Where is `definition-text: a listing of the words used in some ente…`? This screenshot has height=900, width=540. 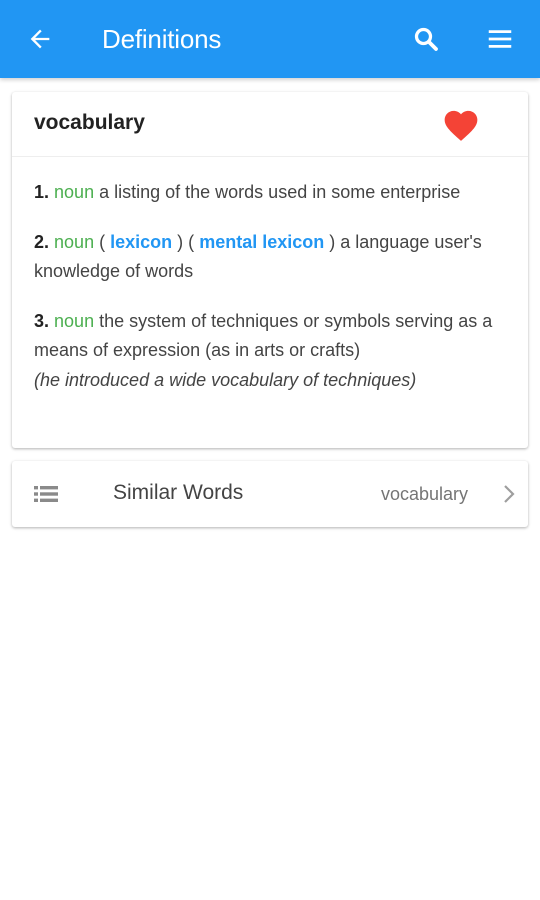 definition-text: a listing of the words used in some ente… is located at coordinates (280, 192).